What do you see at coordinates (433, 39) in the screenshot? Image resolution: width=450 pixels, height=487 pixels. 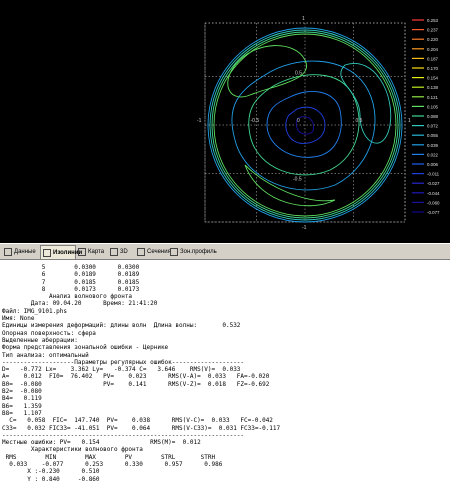 I see `colorbar-label: 0.220` at bounding box center [433, 39].